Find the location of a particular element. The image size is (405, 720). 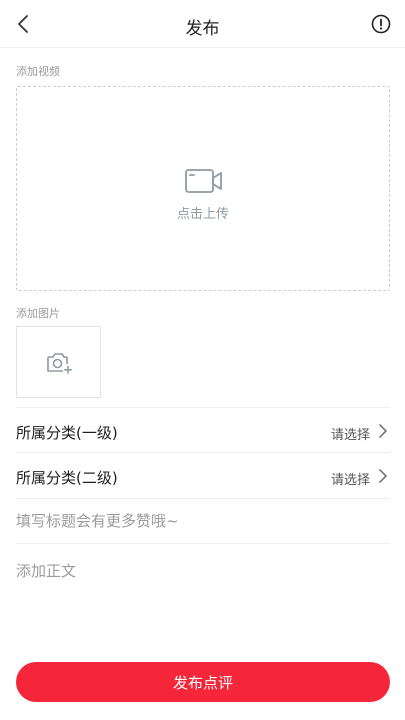

image-upload-button is located at coordinates (58, 362).